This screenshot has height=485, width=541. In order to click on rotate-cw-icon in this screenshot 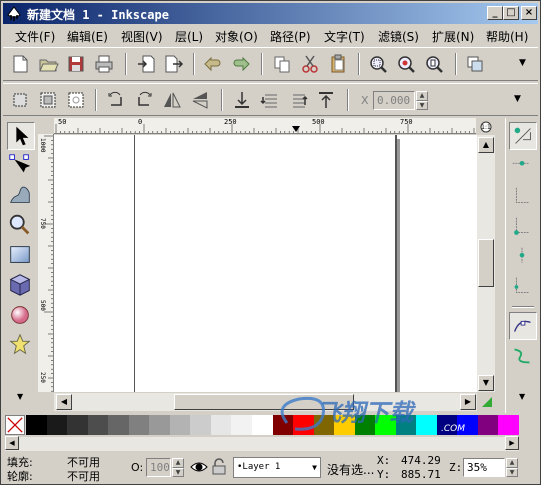, I will do `click(144, 100)`.